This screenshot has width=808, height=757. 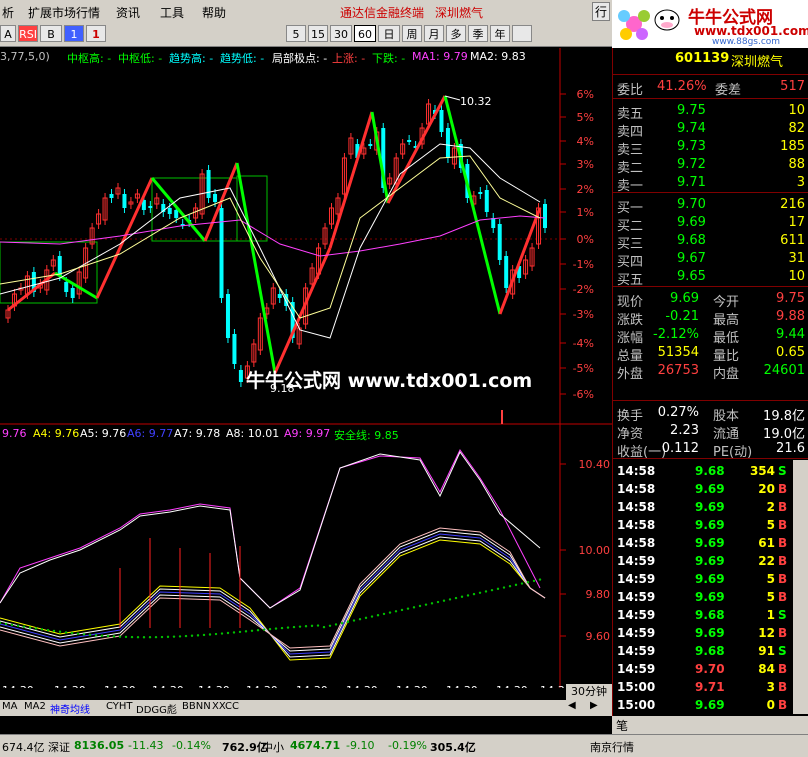 What do you see at coordinates (702, 561) in the screenshot?
I see `trade-row: 14:59 9.69 22 B` at bounding box center [702, 561].